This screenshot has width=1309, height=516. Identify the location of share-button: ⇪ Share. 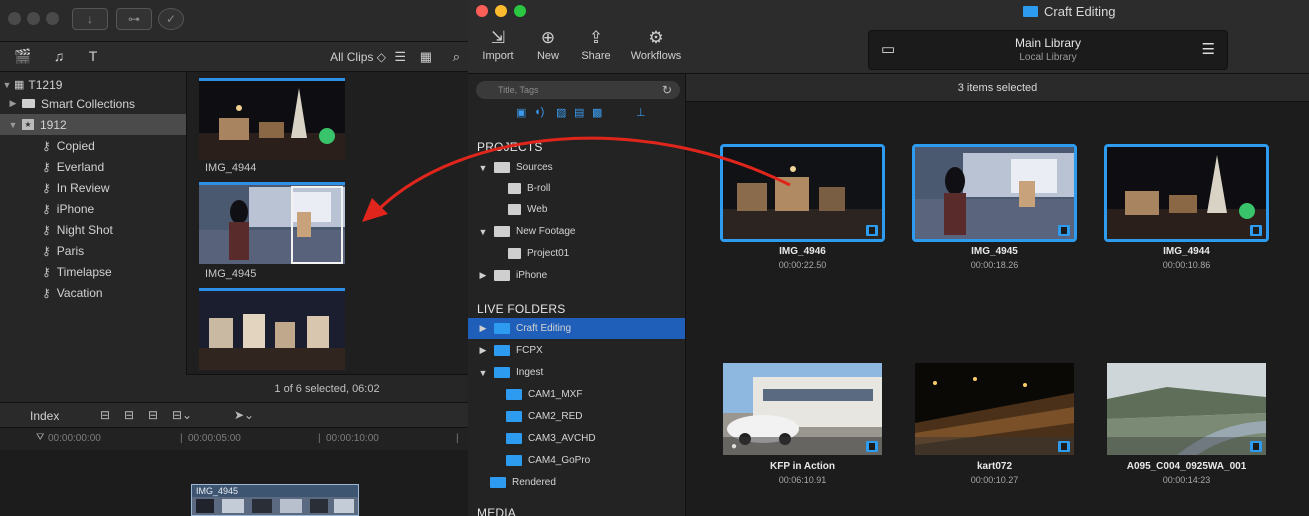
(596, 44).